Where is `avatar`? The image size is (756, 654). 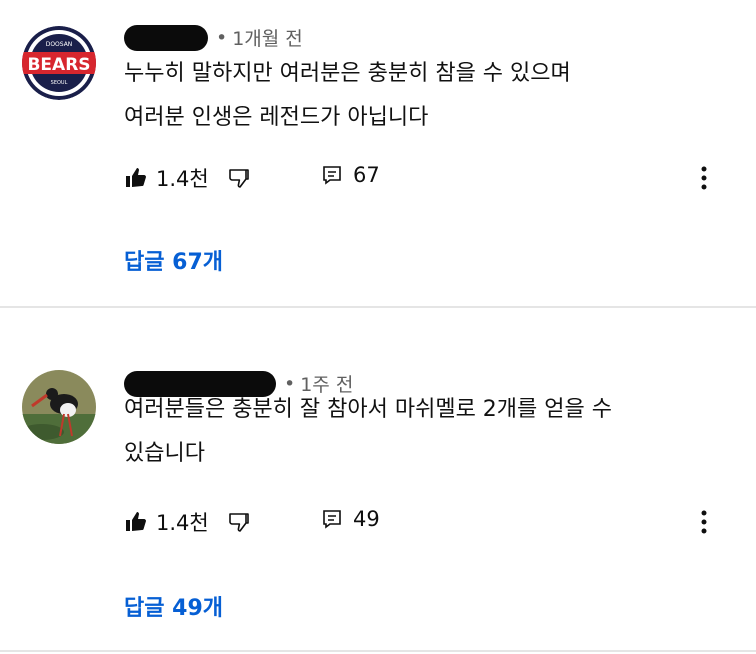 avatar is located at coordinates (59, 407).